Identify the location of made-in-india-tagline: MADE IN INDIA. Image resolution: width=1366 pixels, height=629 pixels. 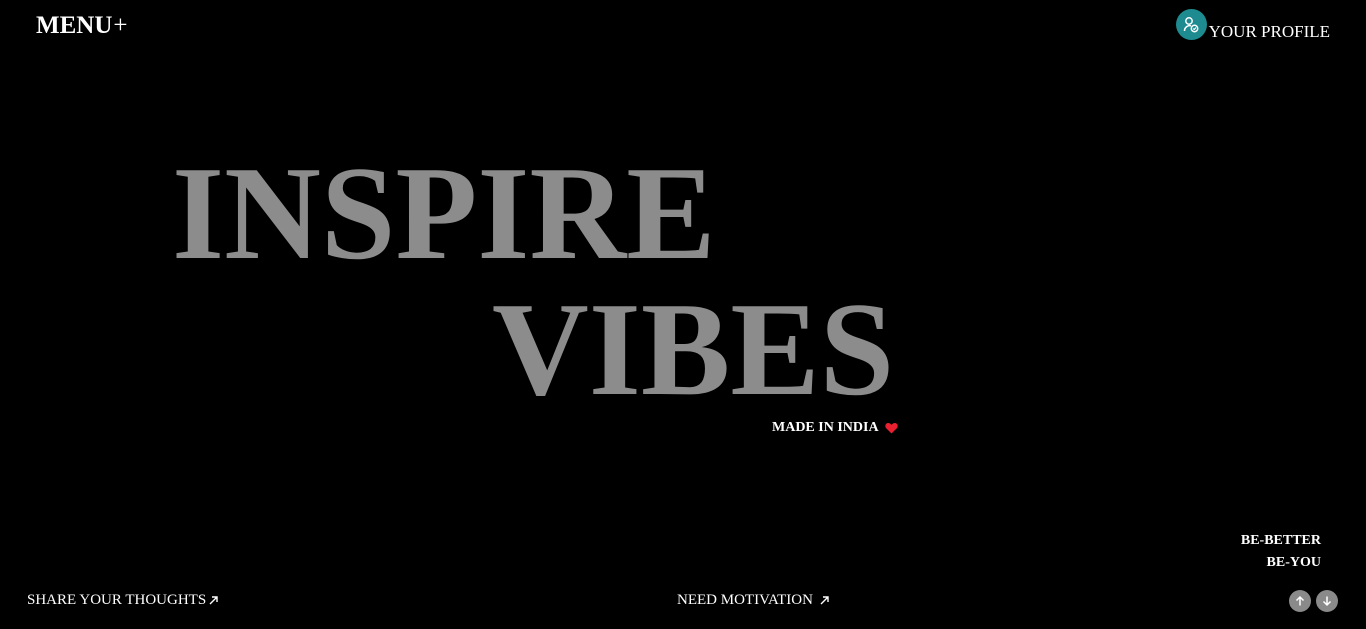
(835, 428).